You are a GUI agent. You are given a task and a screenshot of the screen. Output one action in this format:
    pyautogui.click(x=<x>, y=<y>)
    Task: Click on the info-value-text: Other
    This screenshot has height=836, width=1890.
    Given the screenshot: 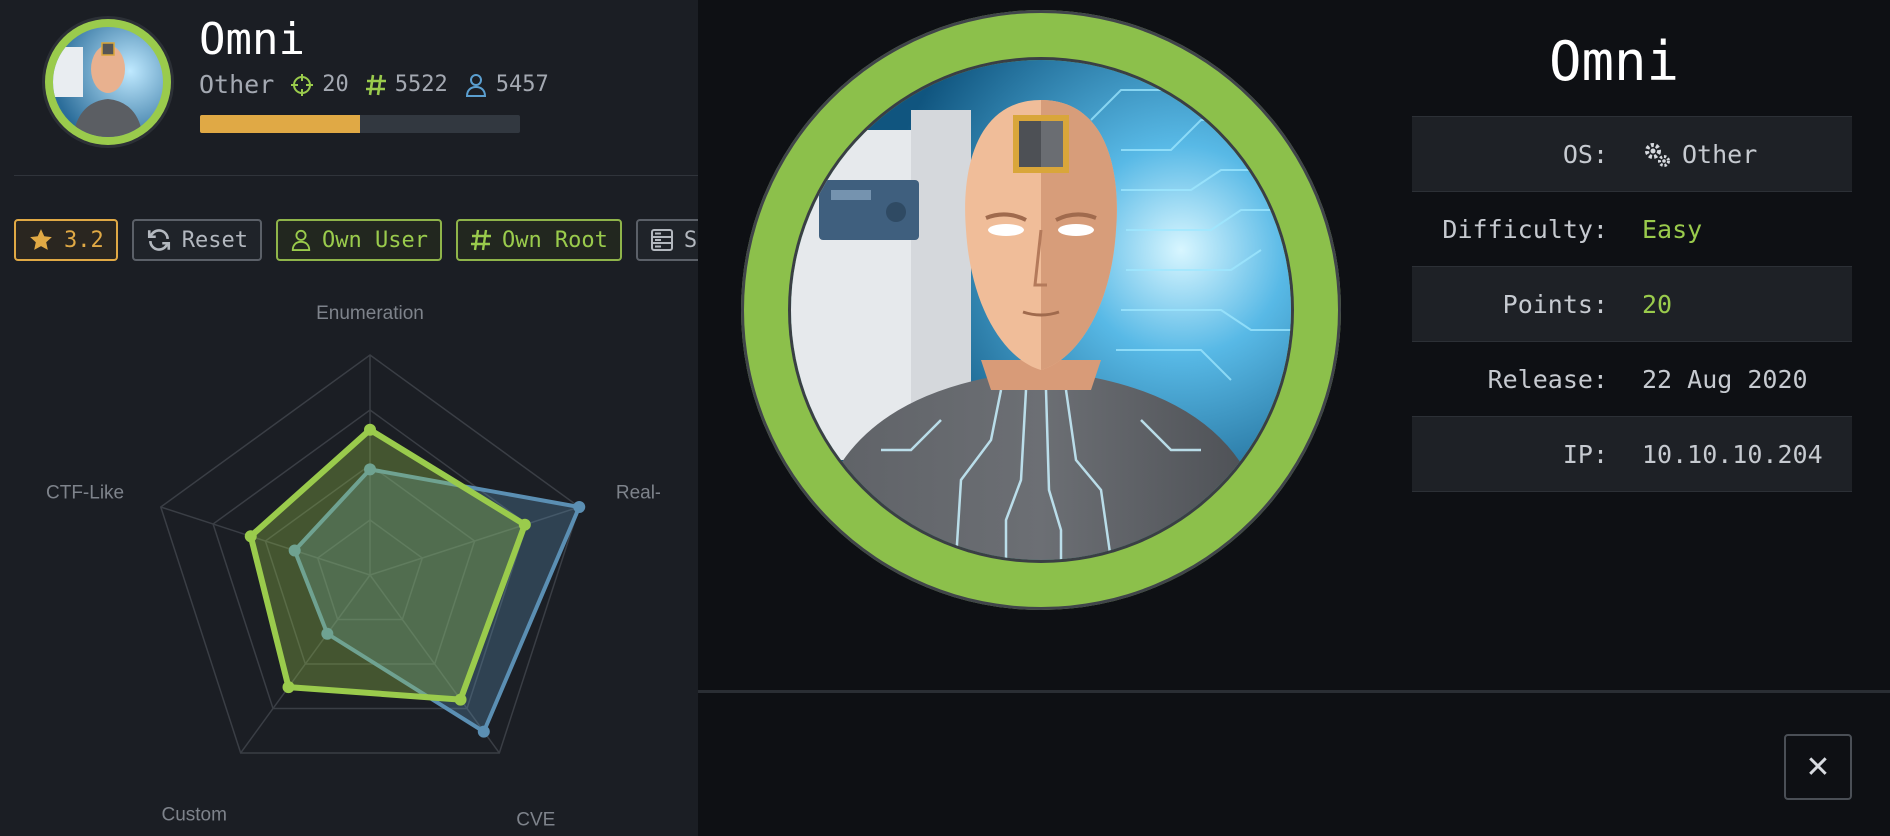 What is the action you would take?
    pyautogui.click(x=1720, y=154)
    